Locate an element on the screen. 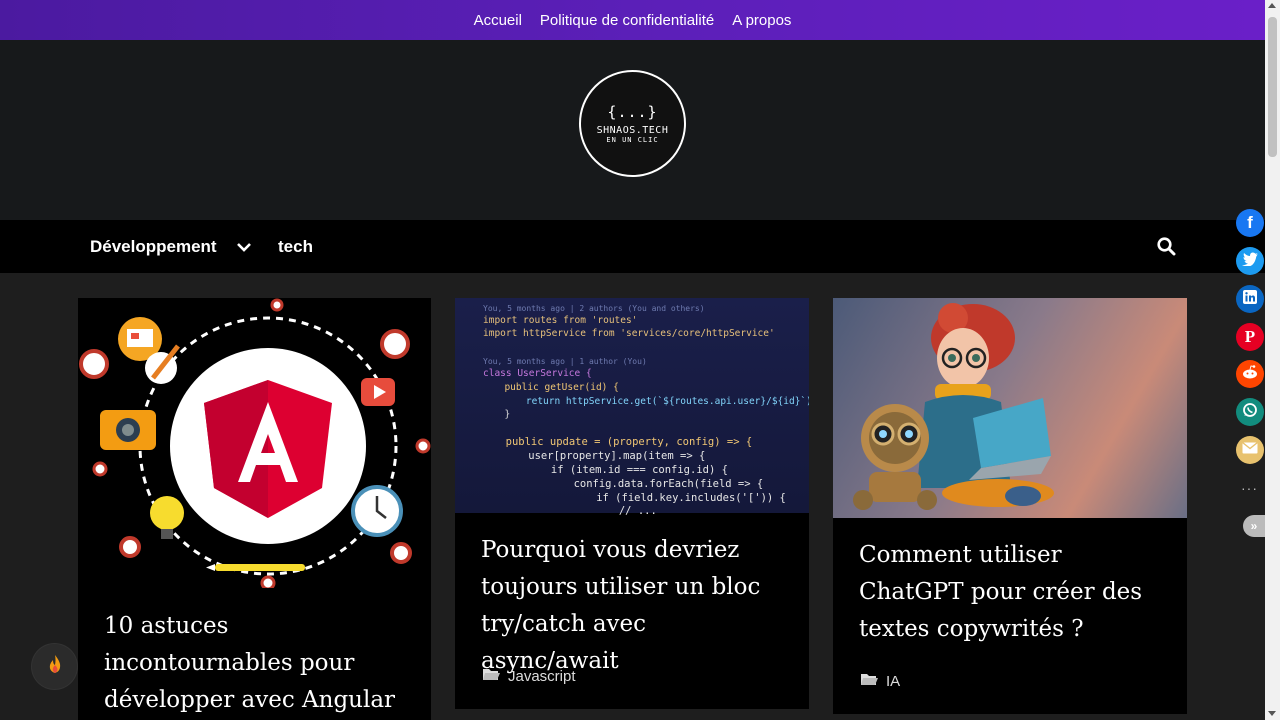 The width and height of the screenshot is (1280, 720). linkedin-icon is located at coordinates (1250, 299).